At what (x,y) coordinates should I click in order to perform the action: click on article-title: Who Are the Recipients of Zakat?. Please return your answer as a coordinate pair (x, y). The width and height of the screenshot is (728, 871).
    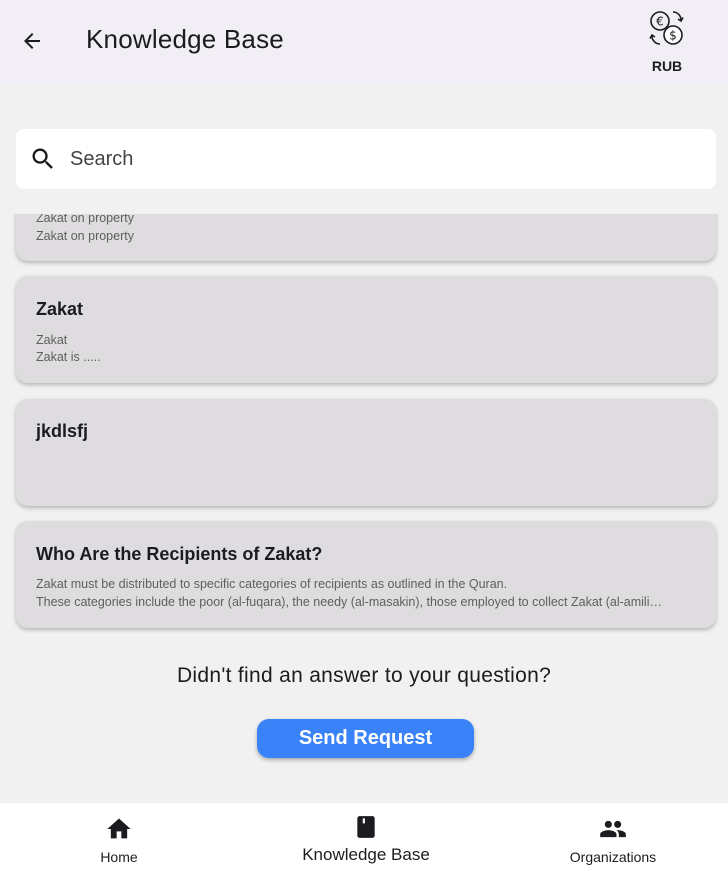
    Looking at the image, I should click on (179, 554).